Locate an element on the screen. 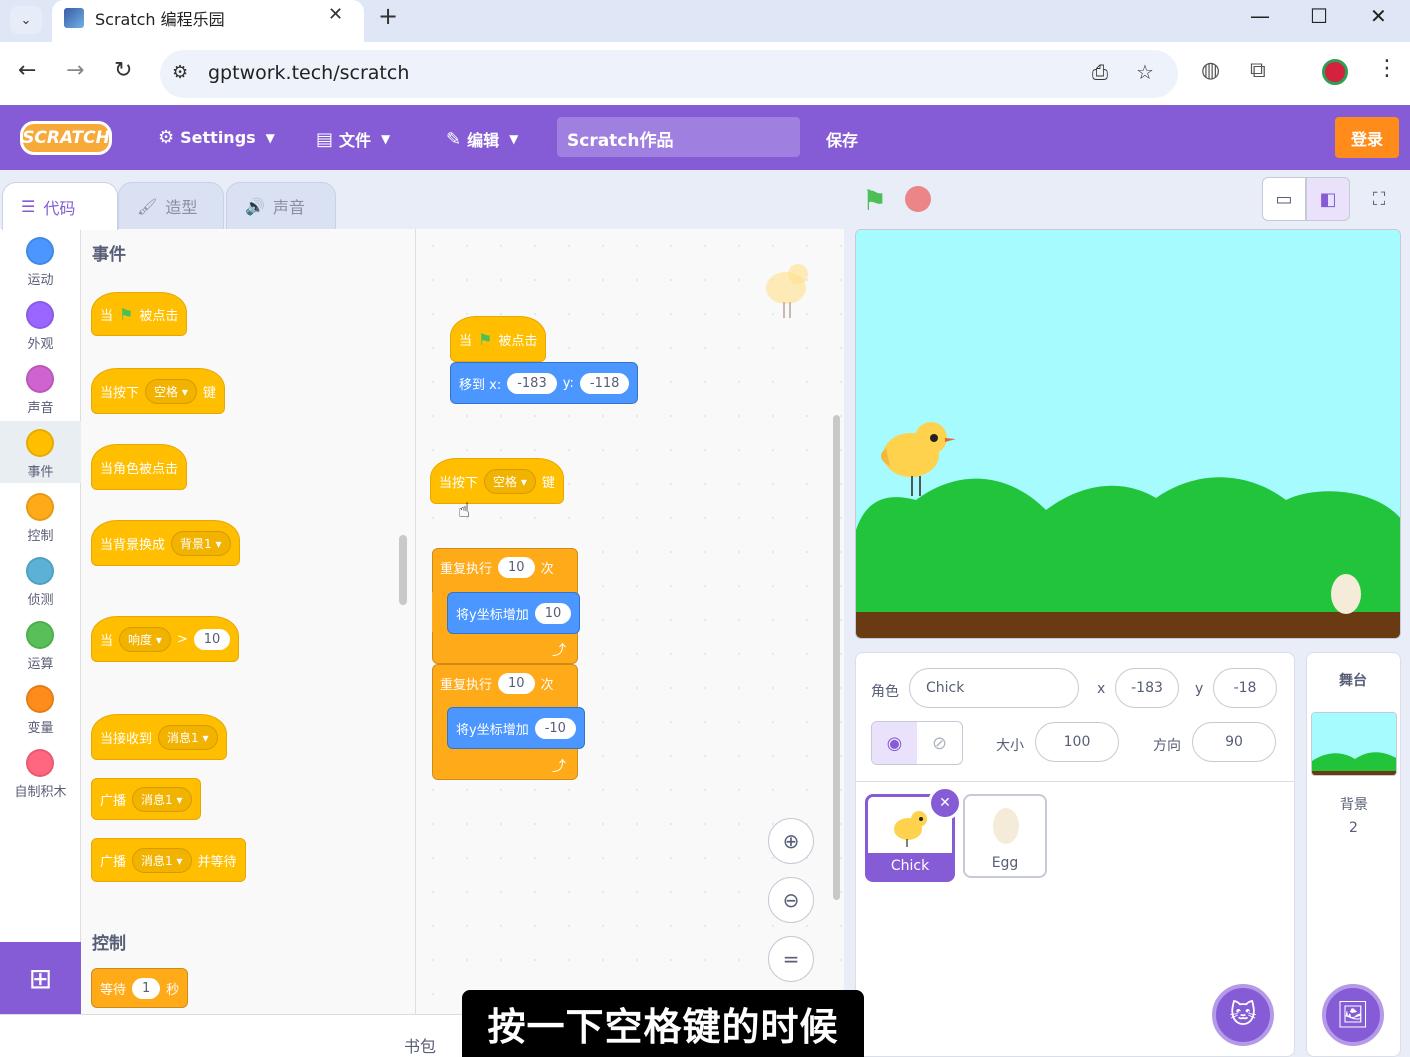 The image size is (1410, 1057). forward-arrow-icon: → is located at coordinates (75, 70).